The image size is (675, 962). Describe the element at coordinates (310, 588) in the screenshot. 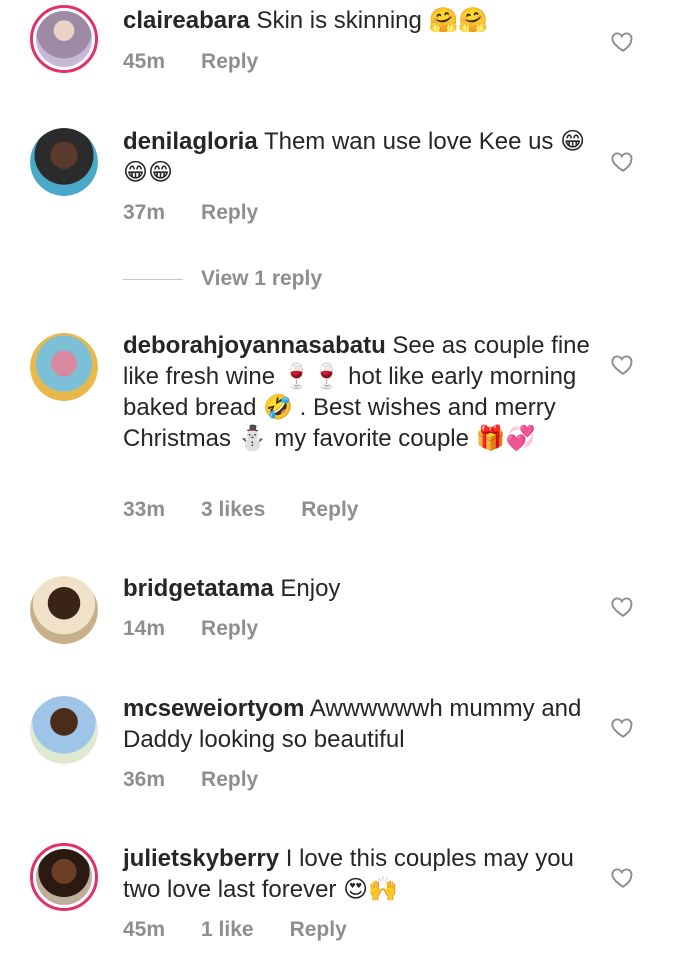

I see `comment-text: Enjoy` at that location.